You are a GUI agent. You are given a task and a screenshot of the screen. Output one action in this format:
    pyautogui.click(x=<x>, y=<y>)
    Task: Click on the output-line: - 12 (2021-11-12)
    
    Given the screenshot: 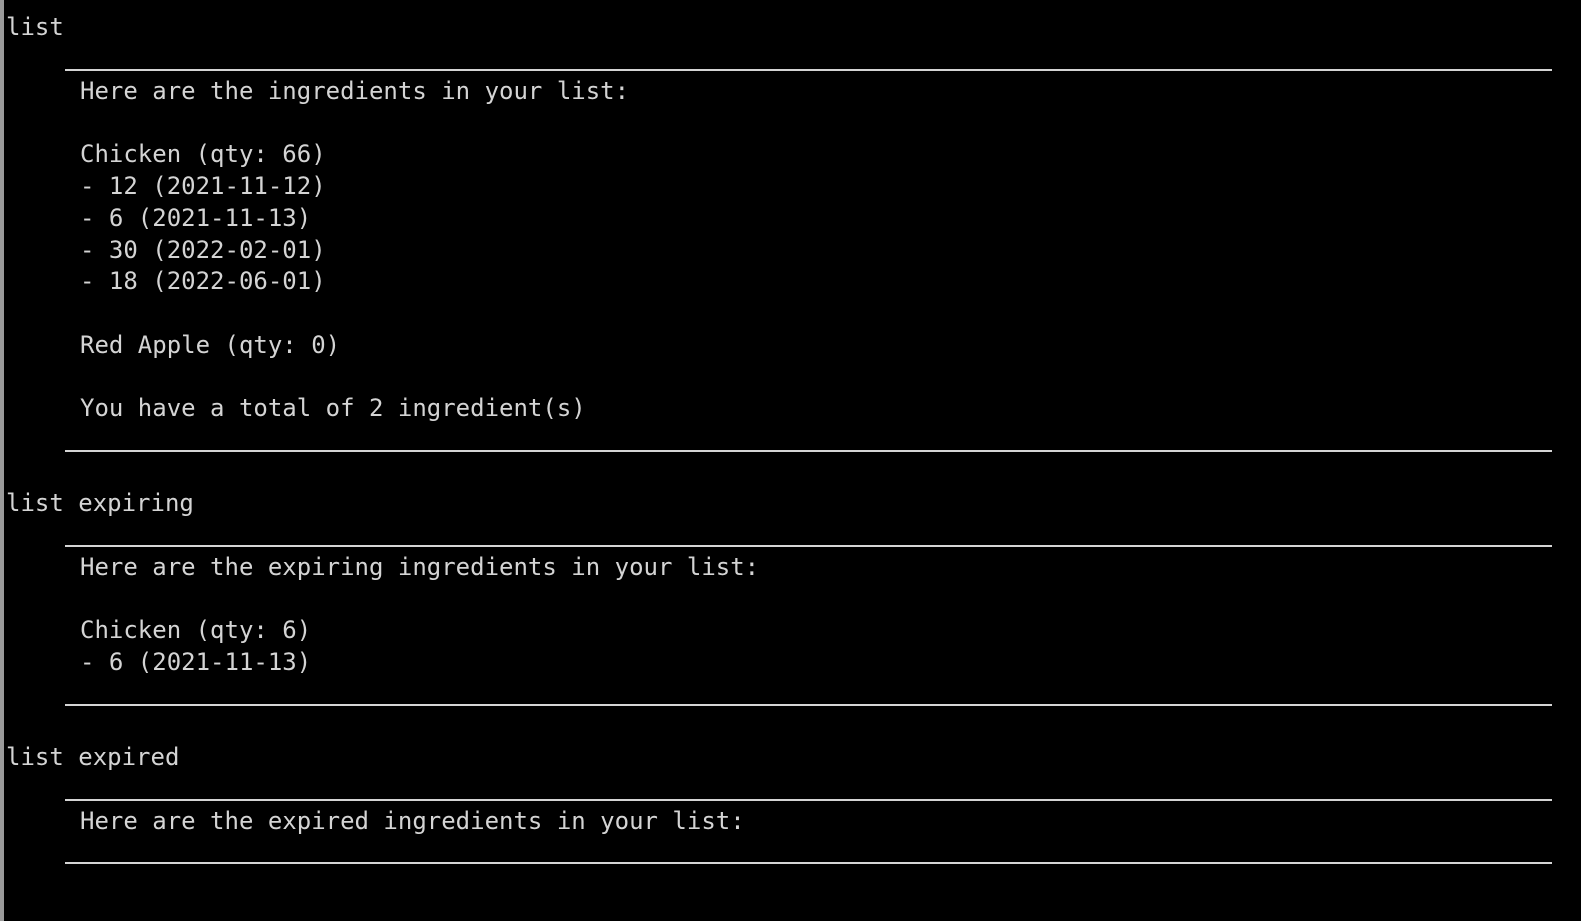 What is the action you would take?
    pyautogui.click(x=203, y=186)
    